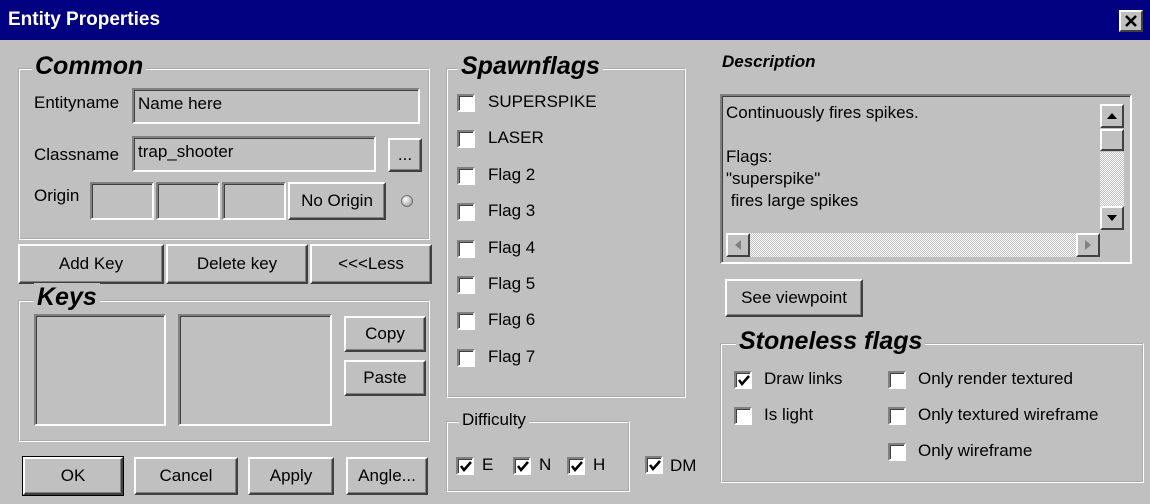 The image size is (1150, 504). What do you see at coordinates (822, 112) in the screenshot?
I see `description-line: Continuously fires spikes.` at bounding box center [822, 112].